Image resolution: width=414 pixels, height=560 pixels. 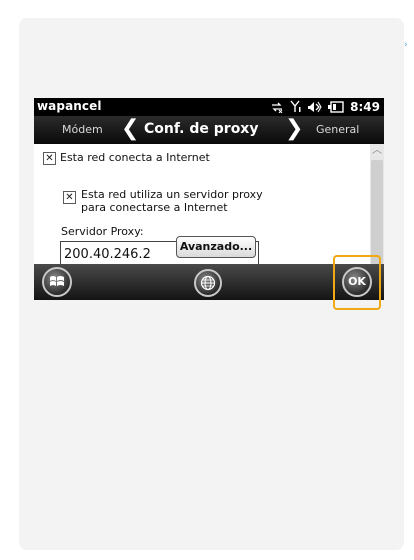 What do you see at coordinates (365, 107) in the screenshot?
I see `clock-time: 8:49` at bounding box center [365, 107].